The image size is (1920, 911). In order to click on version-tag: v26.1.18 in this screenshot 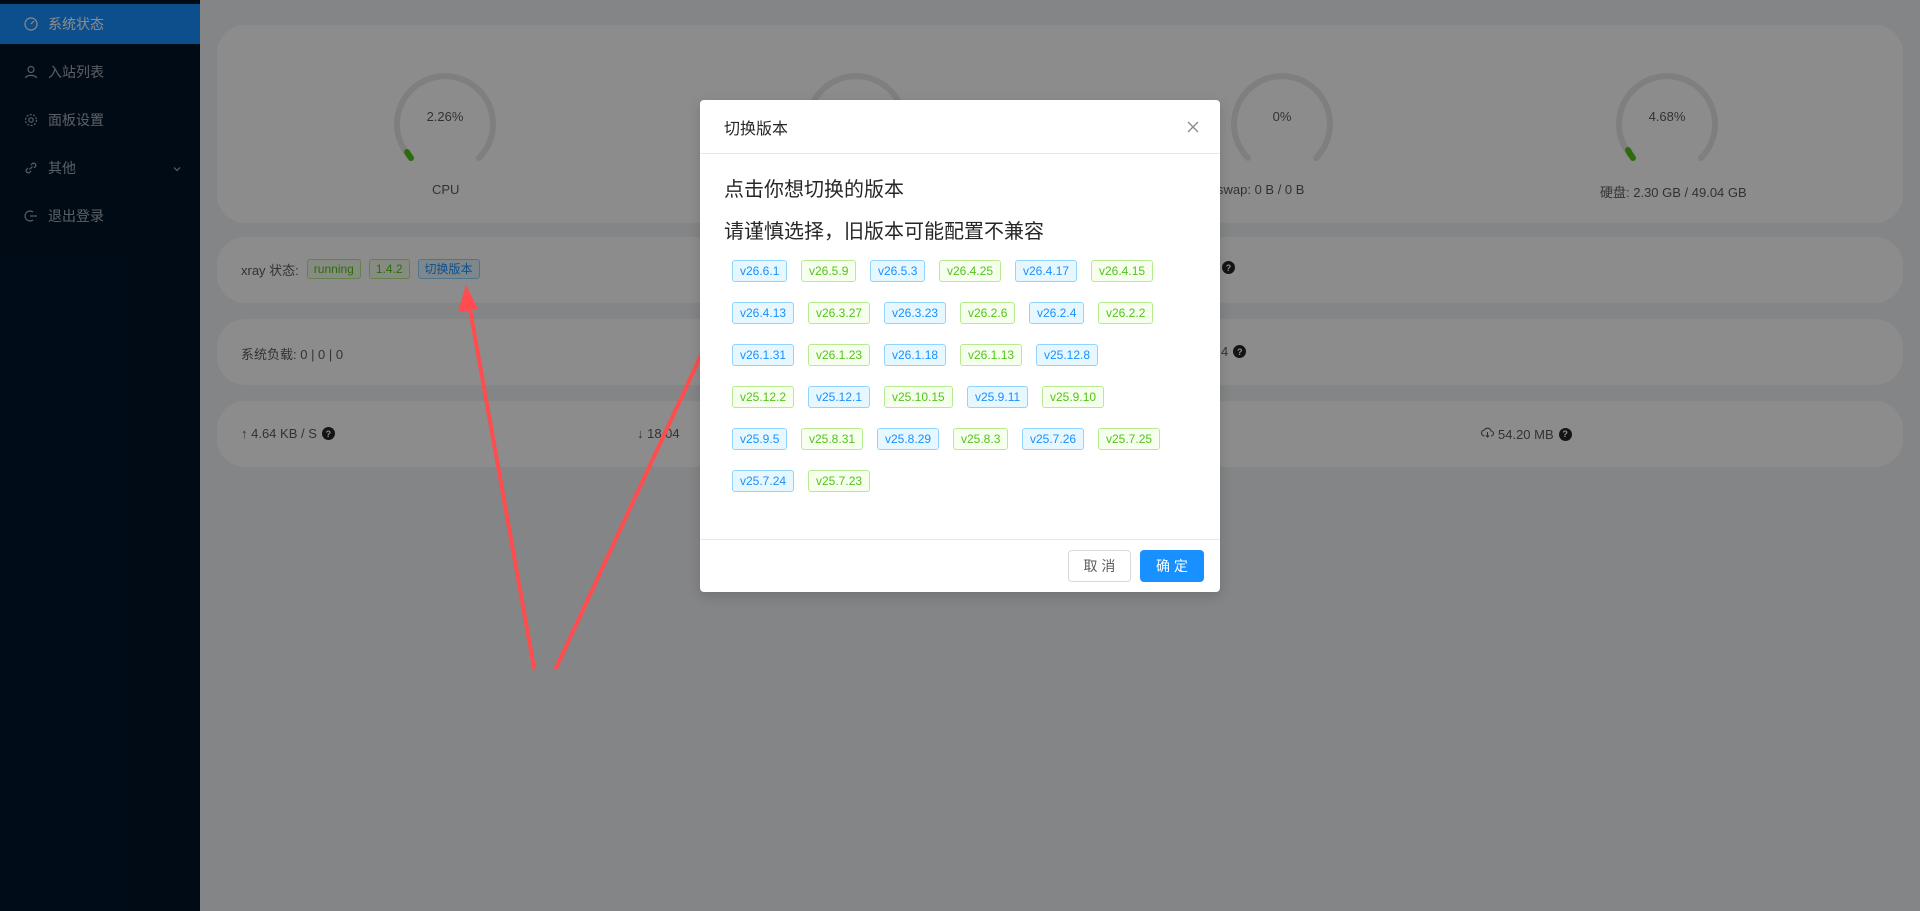, I will do `click(915, 355)`.